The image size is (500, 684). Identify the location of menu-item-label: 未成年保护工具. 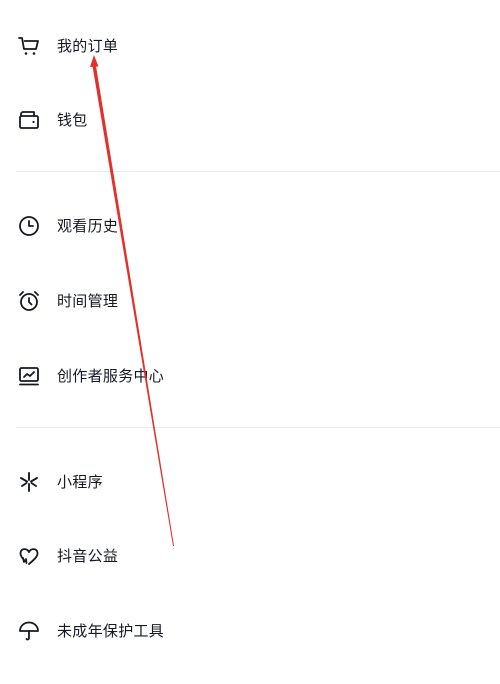
(111, 631).